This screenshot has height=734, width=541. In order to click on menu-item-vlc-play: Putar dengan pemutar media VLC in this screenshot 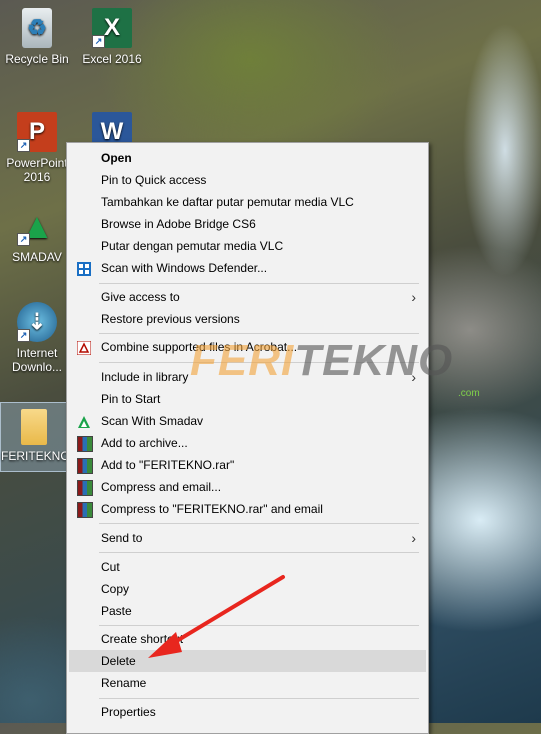, I will do `click(247, 246)`.